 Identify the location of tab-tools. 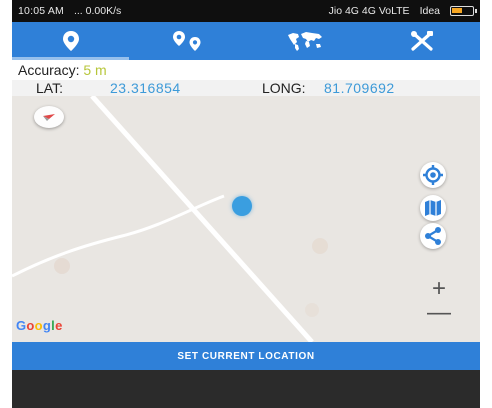
(421, 41).